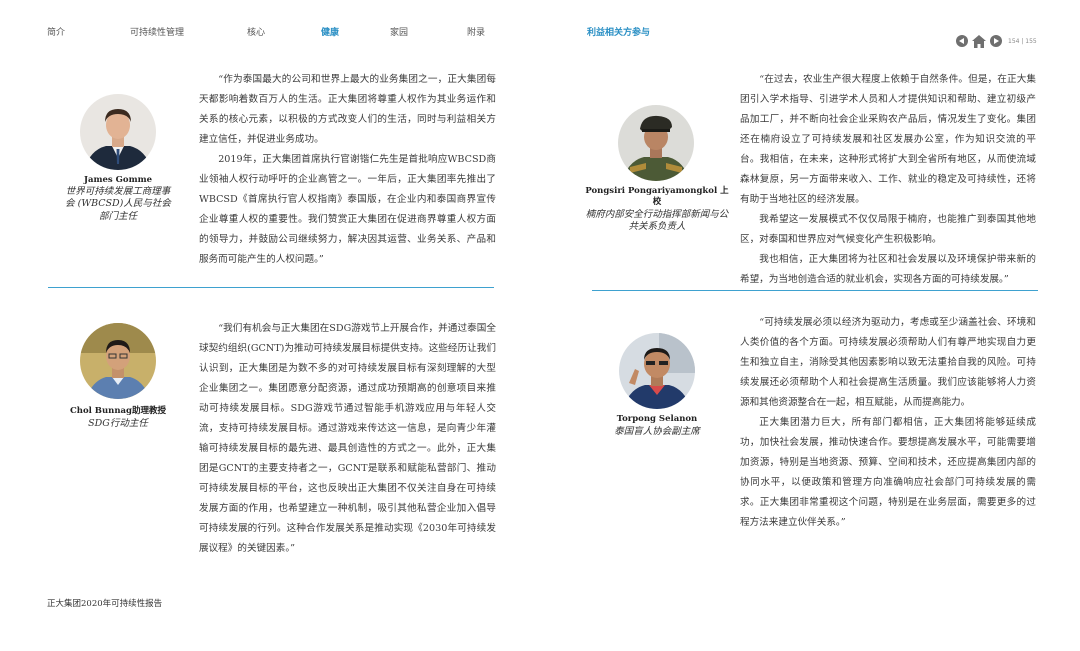  Describe the element at coordinates (118, 411) in the screenshot. I see `testimonial-name: Chol Bunnag助理教授` at that location.